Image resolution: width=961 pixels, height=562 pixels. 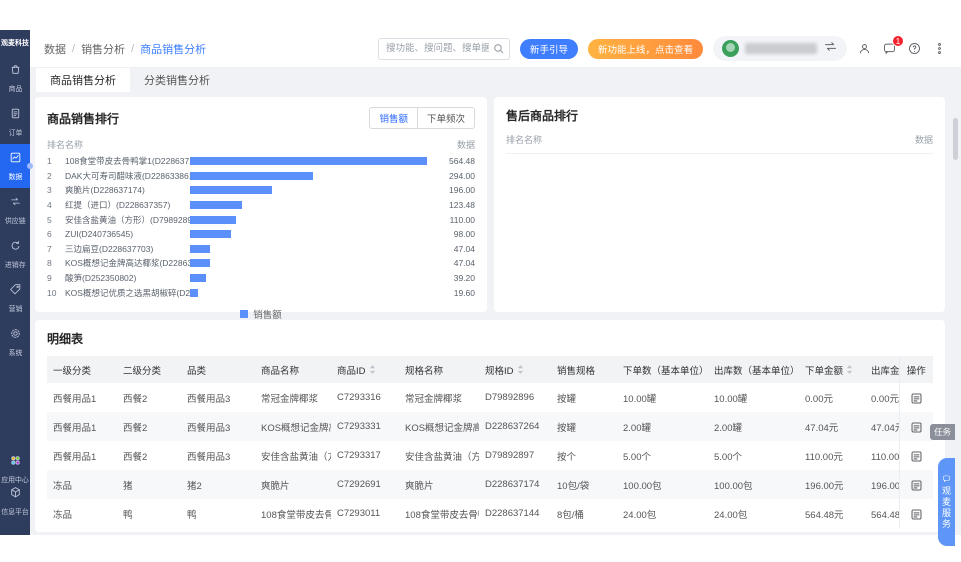 What do you see at coordinates (446, 118) in the screenshot?
I see `toggle-order-frequency: 下单频次` at bounding box center [446, 118].